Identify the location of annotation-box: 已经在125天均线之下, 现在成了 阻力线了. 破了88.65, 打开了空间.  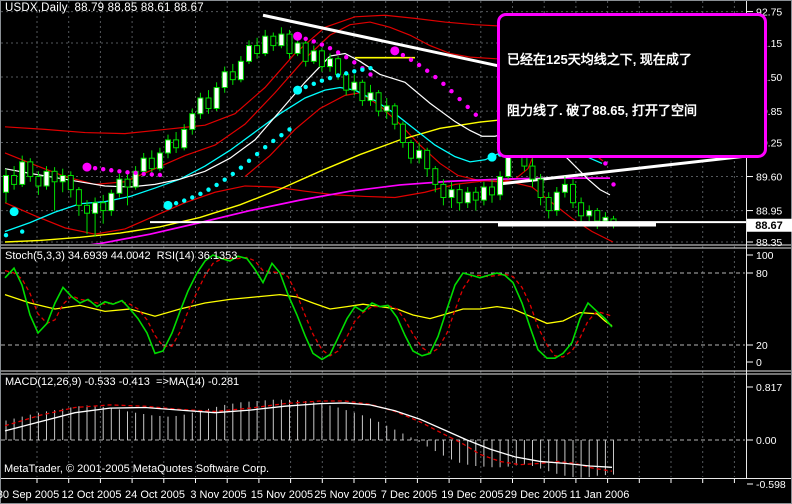
(632, 85).